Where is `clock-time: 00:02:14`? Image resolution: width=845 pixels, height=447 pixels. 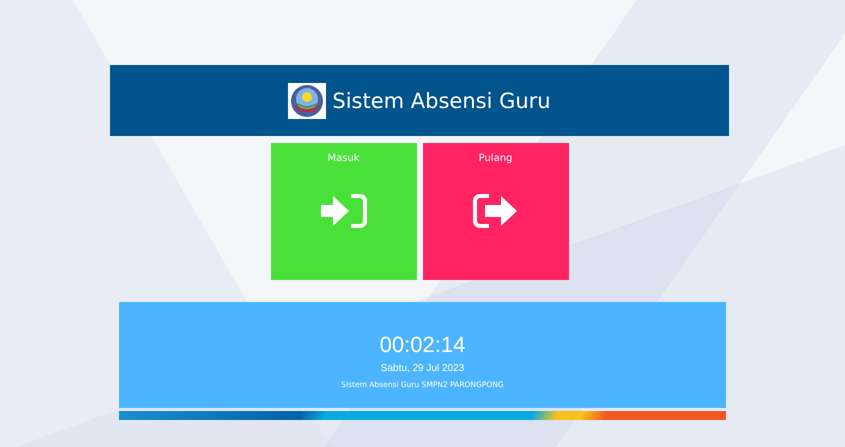
clock-time: 00:02:14 is located at coordinates (423, 345).